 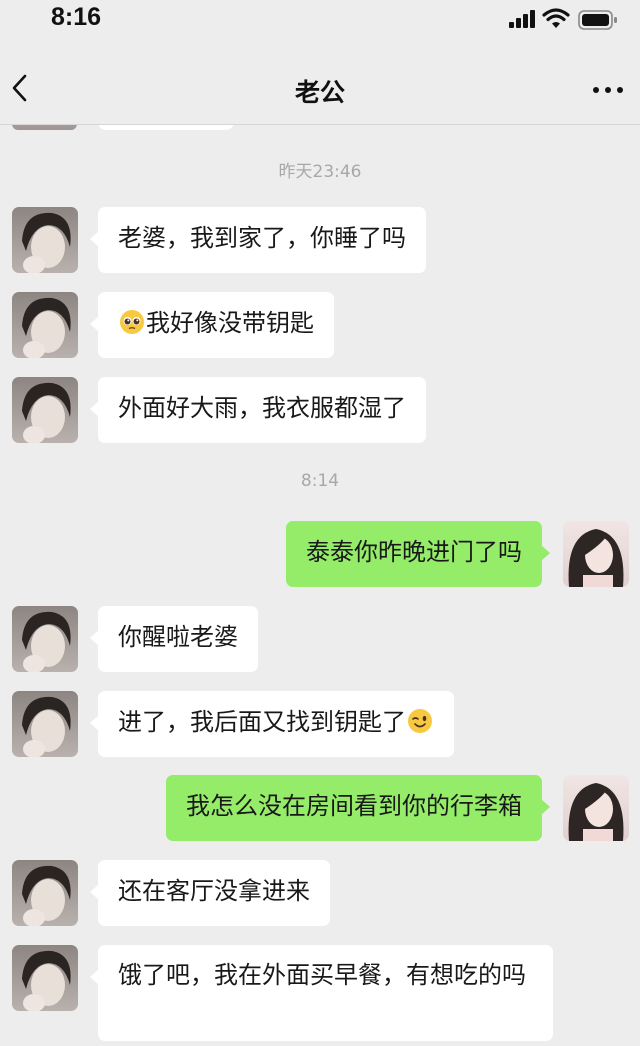 I want to click on incoming-message: 你醒啦老婆, so click(x=174, y=639).